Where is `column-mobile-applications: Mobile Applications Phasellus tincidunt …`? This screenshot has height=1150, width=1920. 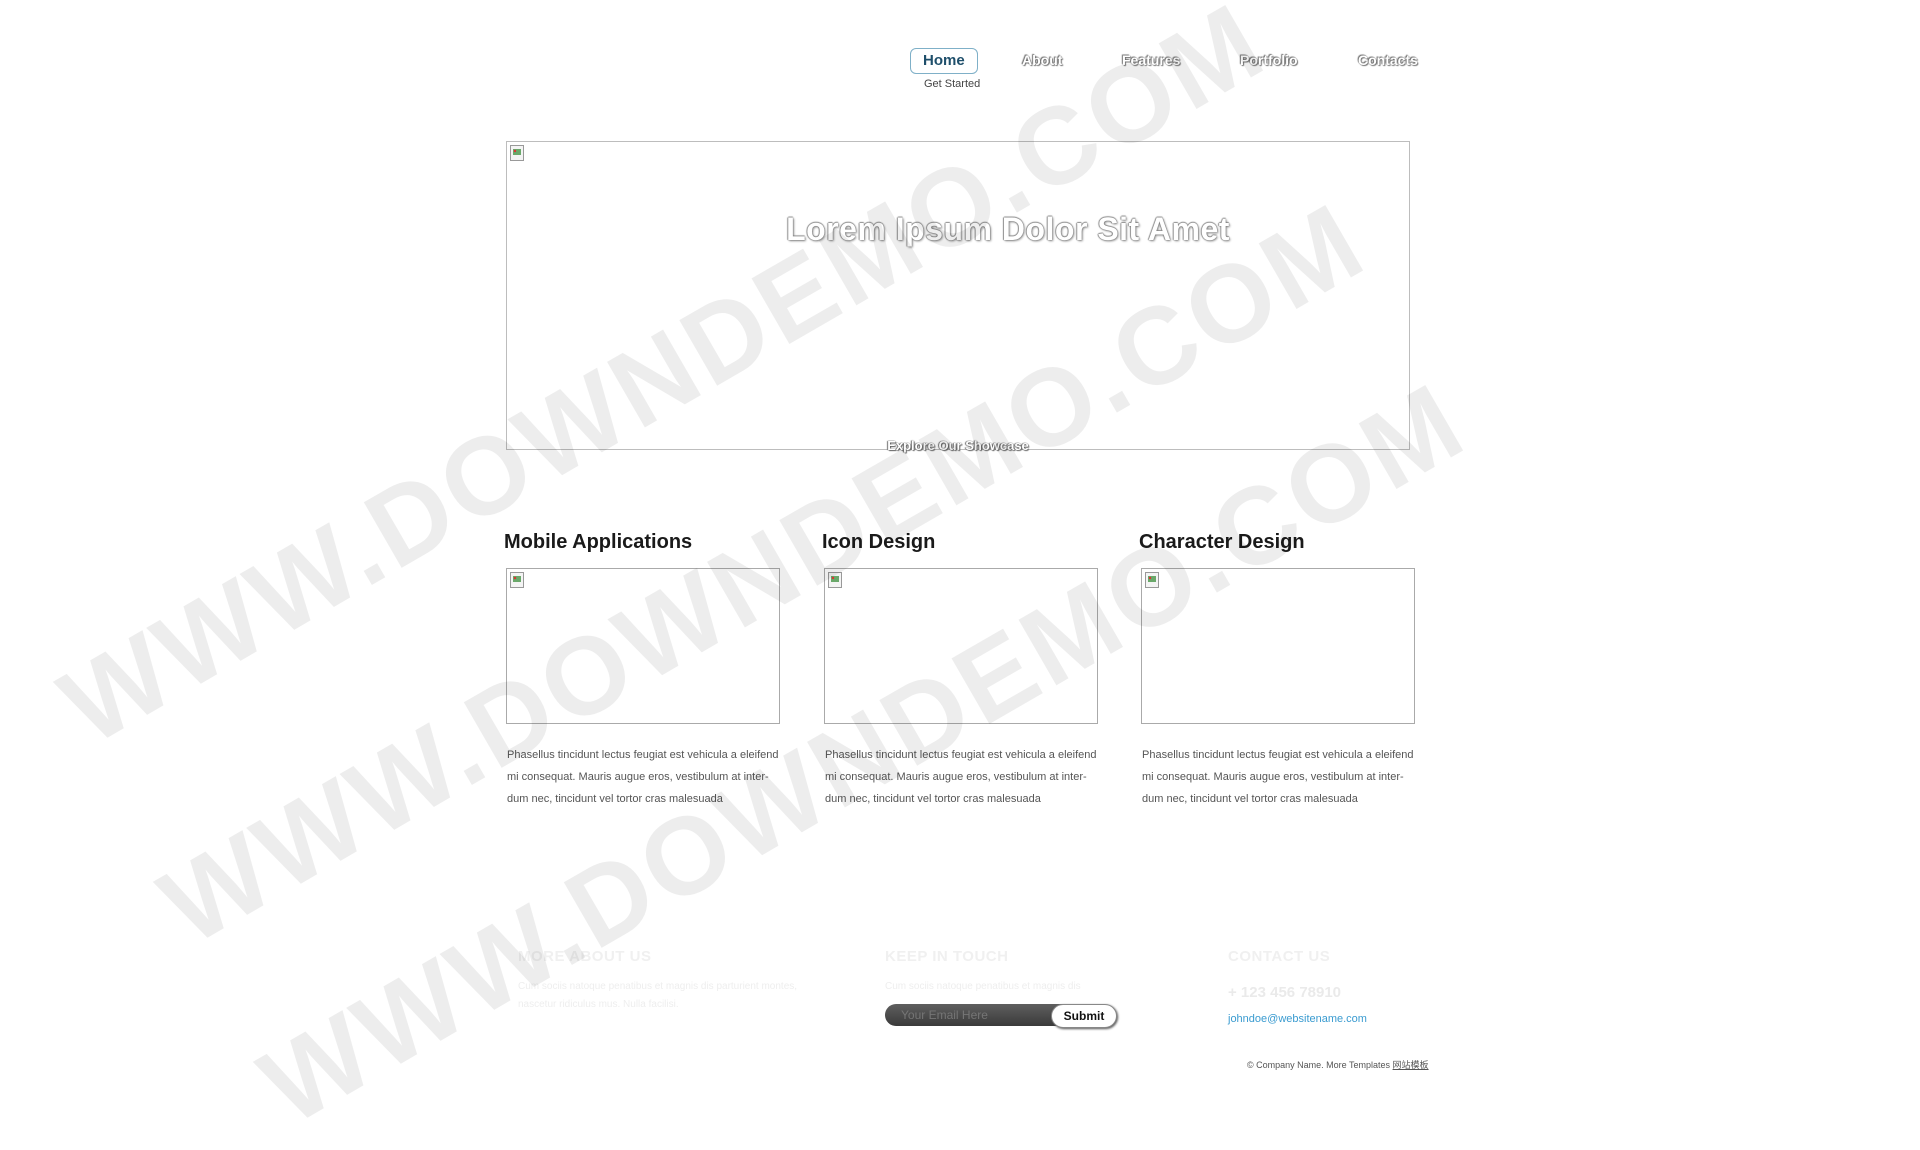
column-mobile-applications: Mobile Applications Phasellus tincidunt … is located at coordinates (644, 670).